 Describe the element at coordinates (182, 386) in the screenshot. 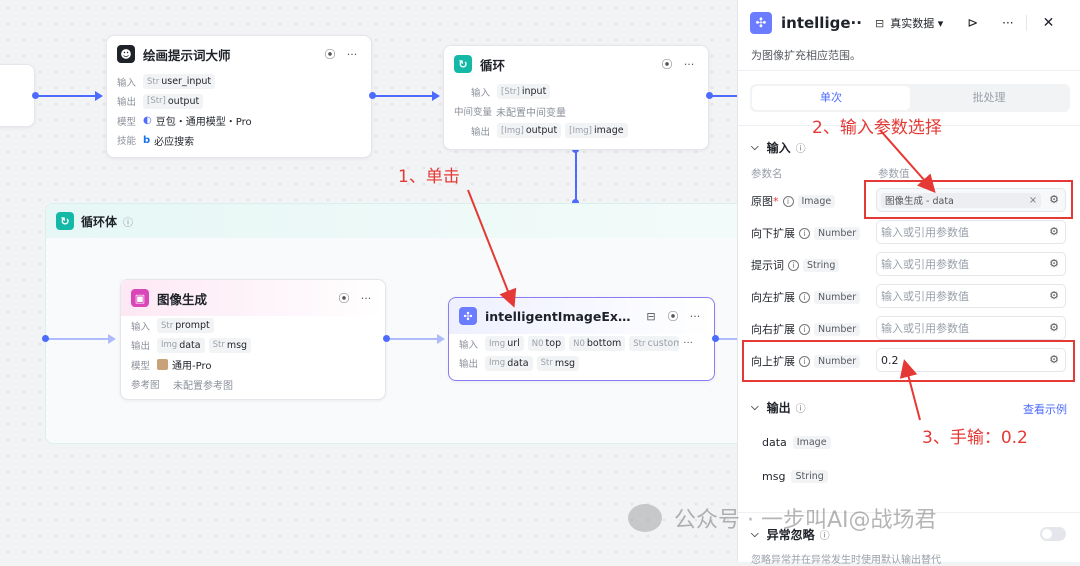

I see `row-reference: 参考图 未配置参考图` at that location.